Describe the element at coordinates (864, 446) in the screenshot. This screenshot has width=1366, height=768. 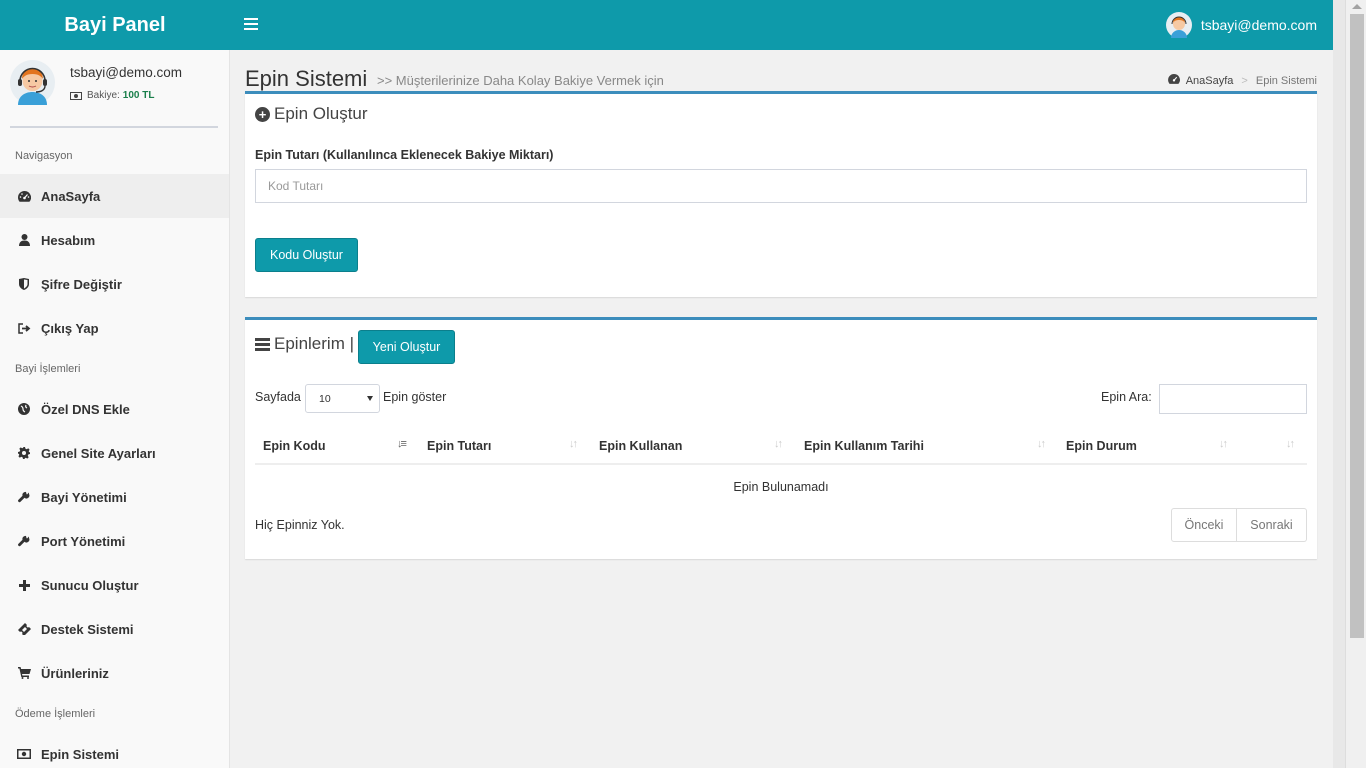
I see `column-header-epin-kullanim-tarihi: Epin Kullanım Tarihi` at that location.